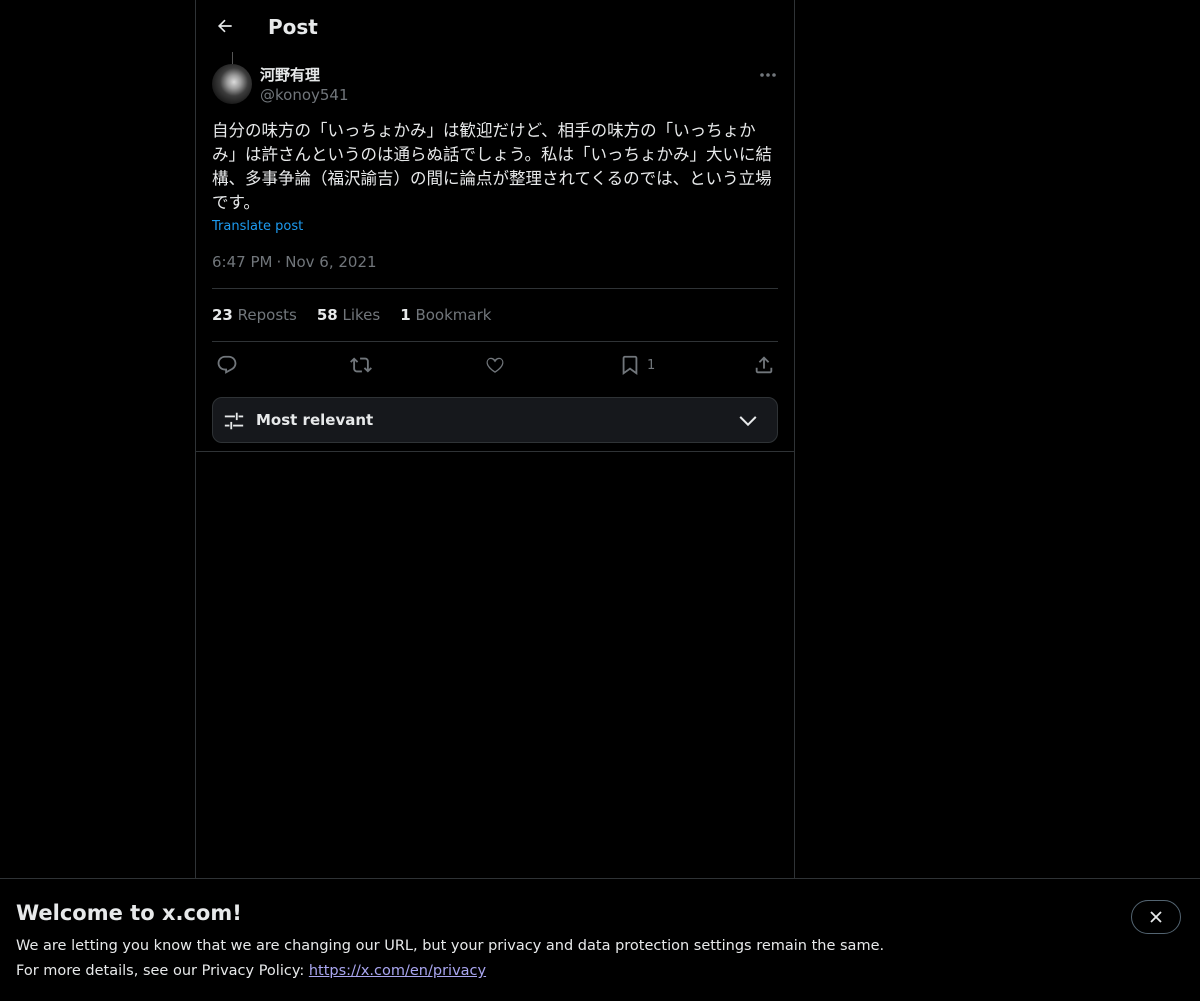  Describe the element at coordinates (397, 971) in the screenshot. I see `privacy-policy-link: https://x.com/en/privacy` at that location.